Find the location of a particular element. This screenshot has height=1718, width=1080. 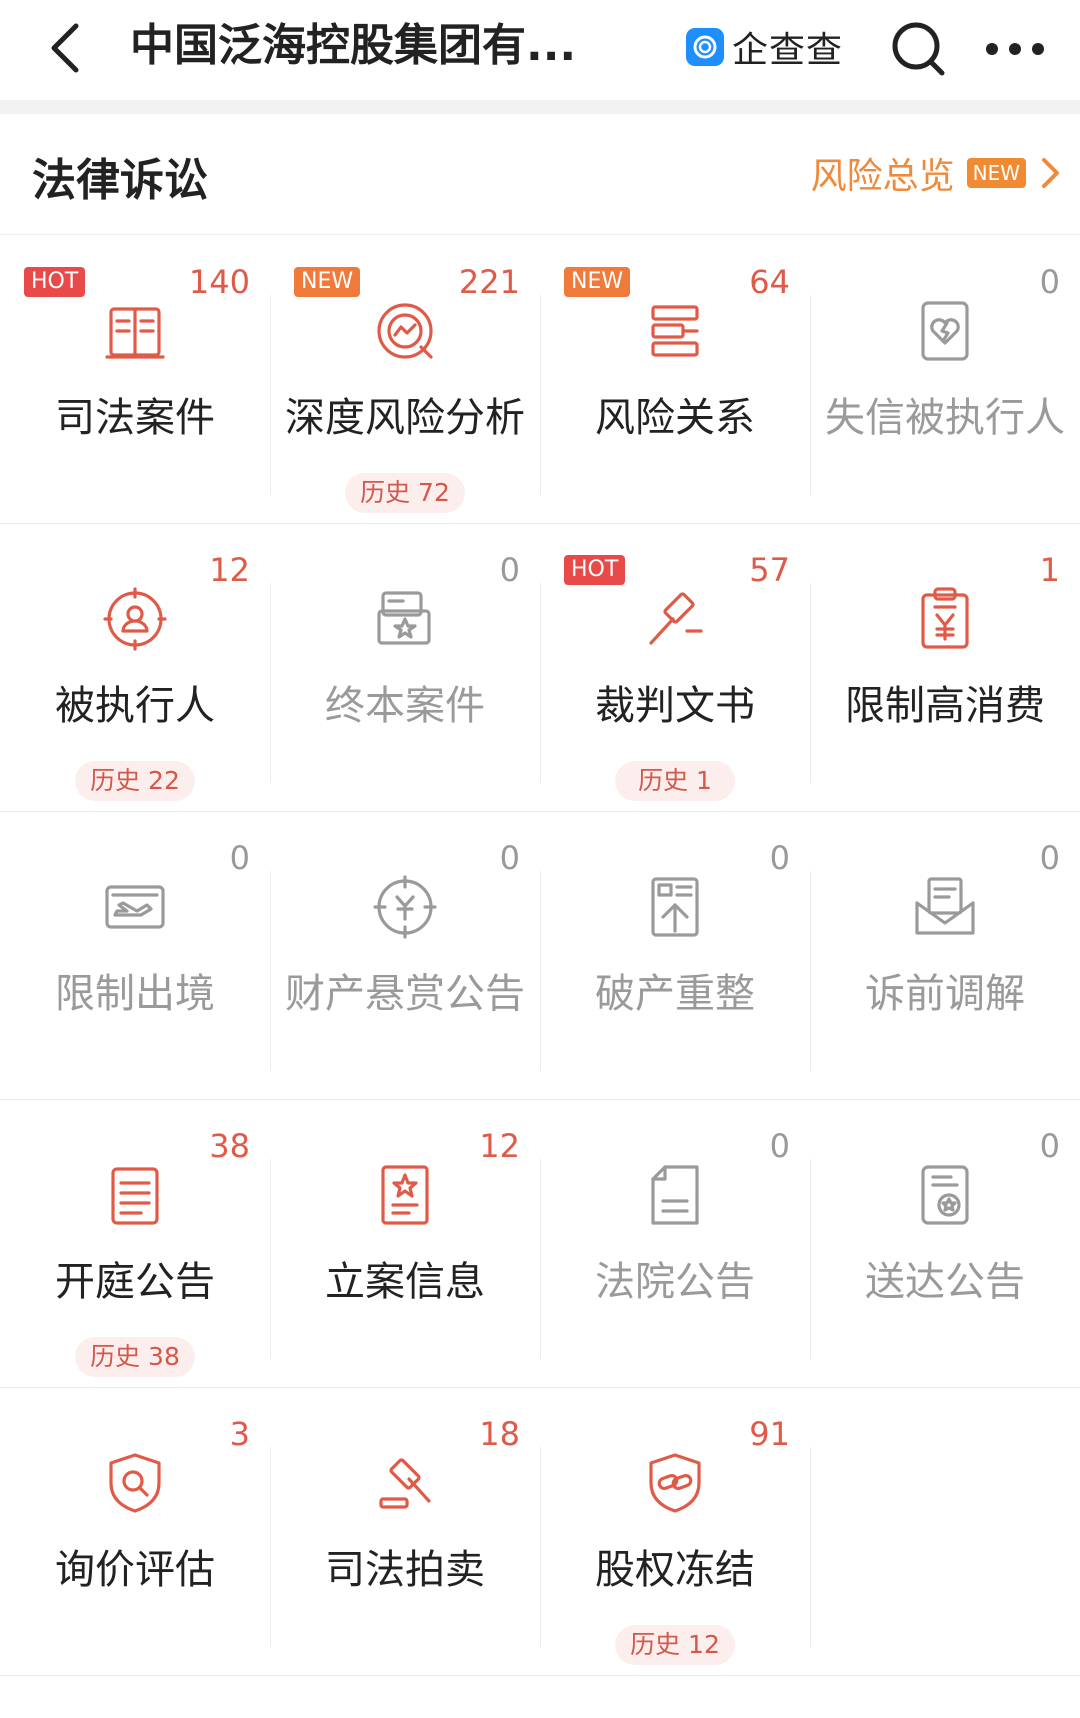

mail-doc-icon is located at coordinates (945, 906).